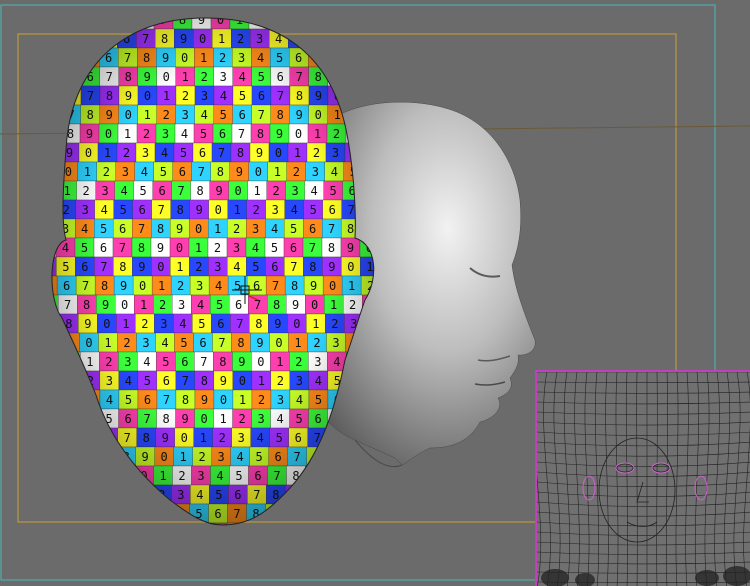 The height and width of the screenshot is (586, 750). Describe the element at coordinates (124, 476) in the screenshot. I see `checker-digit: 9` at that location.